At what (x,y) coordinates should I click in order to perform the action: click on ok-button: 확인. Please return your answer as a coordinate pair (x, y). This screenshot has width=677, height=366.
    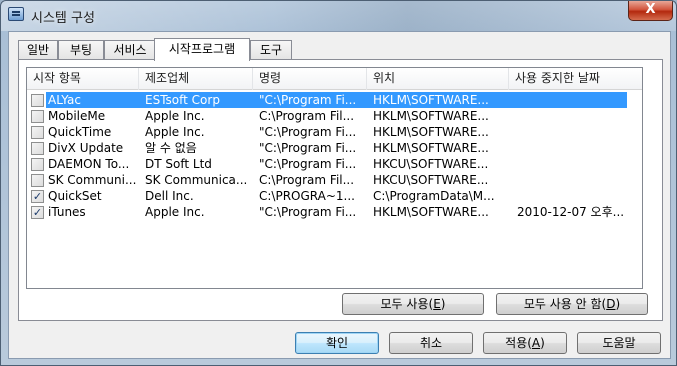
    Looking at the image, I should click on (337, 343).